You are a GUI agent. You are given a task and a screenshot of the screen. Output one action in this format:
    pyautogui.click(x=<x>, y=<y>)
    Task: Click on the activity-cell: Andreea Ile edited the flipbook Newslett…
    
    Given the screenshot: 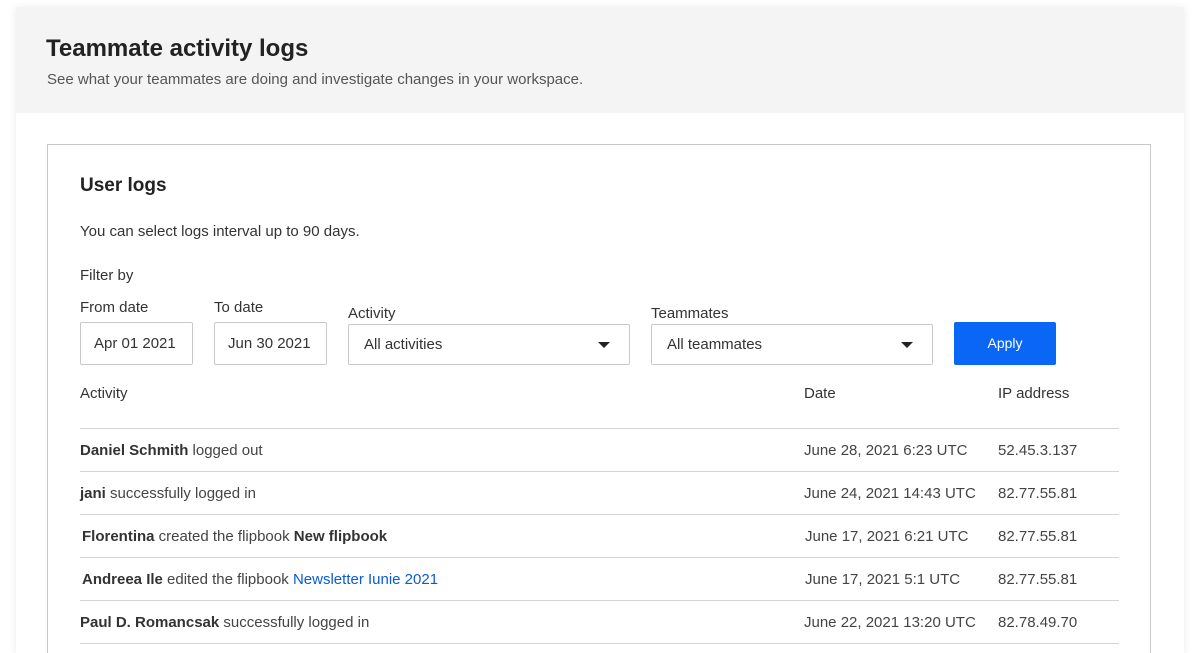 What is the action you would take?
    pyautogui.click(x=260, y=579)
    